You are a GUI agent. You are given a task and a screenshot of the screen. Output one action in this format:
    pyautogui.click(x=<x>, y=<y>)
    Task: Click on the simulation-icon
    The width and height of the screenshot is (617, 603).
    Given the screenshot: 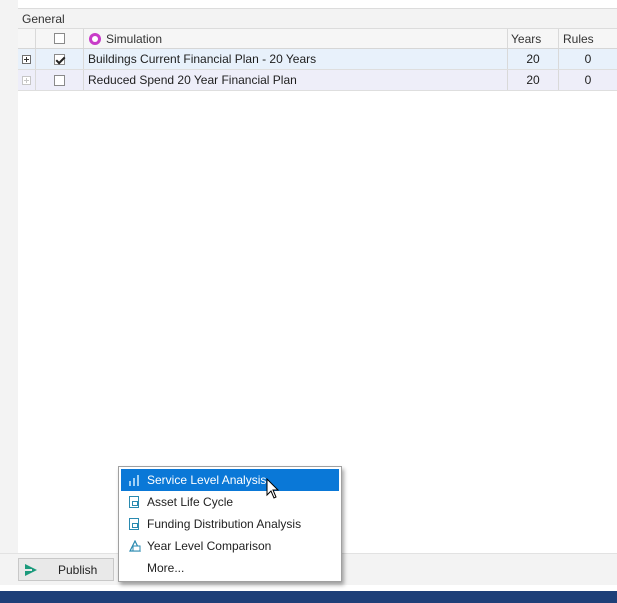 What is the action you would take?
    pyautogui.click(x=95, y=38)
    